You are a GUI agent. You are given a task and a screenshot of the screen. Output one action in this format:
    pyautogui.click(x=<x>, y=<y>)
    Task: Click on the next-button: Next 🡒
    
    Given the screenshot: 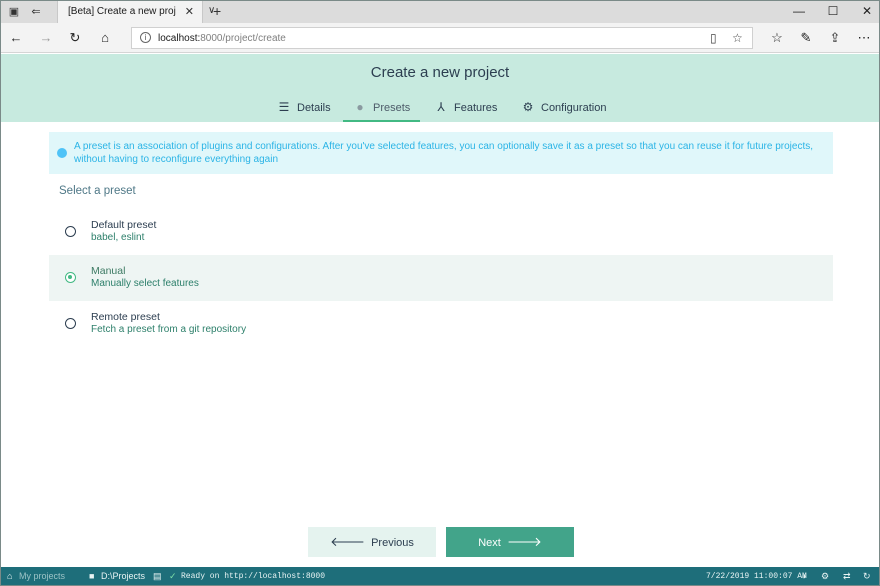 What is the action you would take?
    pyautogui.click(x=510, y=542)
    